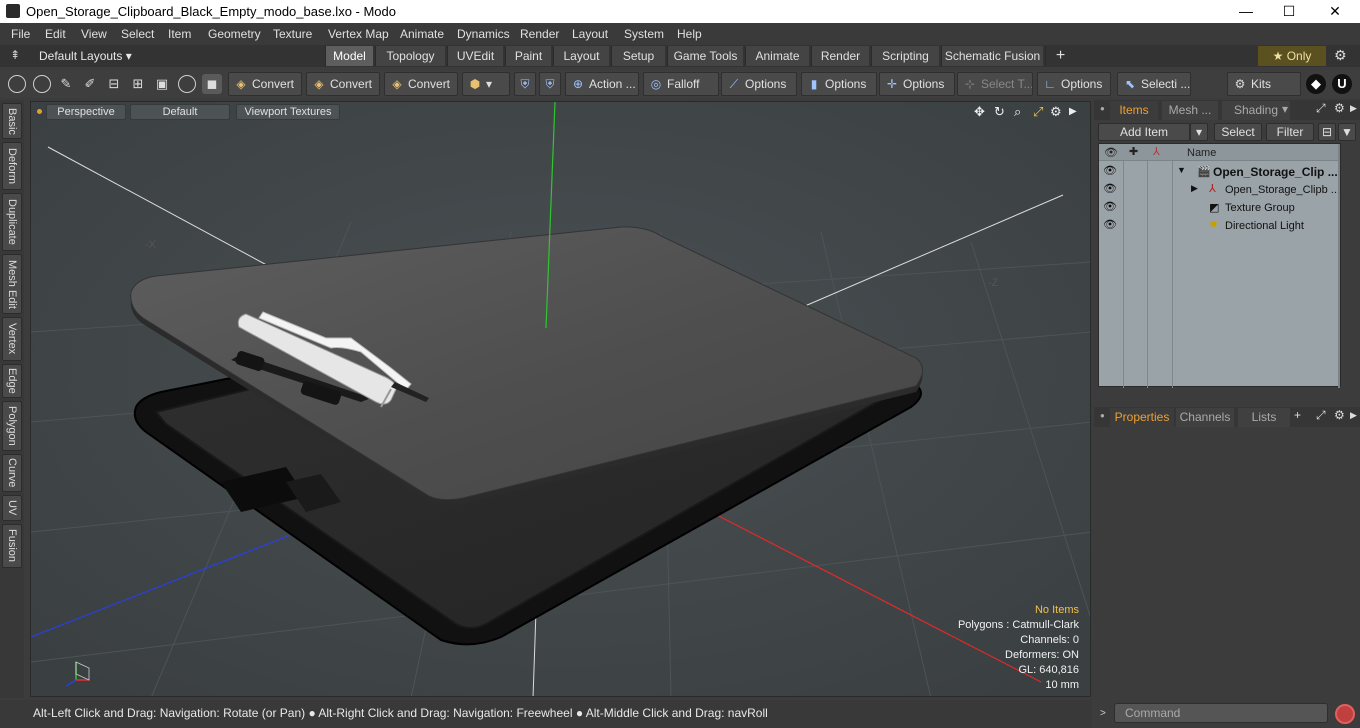 The width and height of the screenshot is (1360, 728). I want to click on menu-select: Select, so click(137, 34).